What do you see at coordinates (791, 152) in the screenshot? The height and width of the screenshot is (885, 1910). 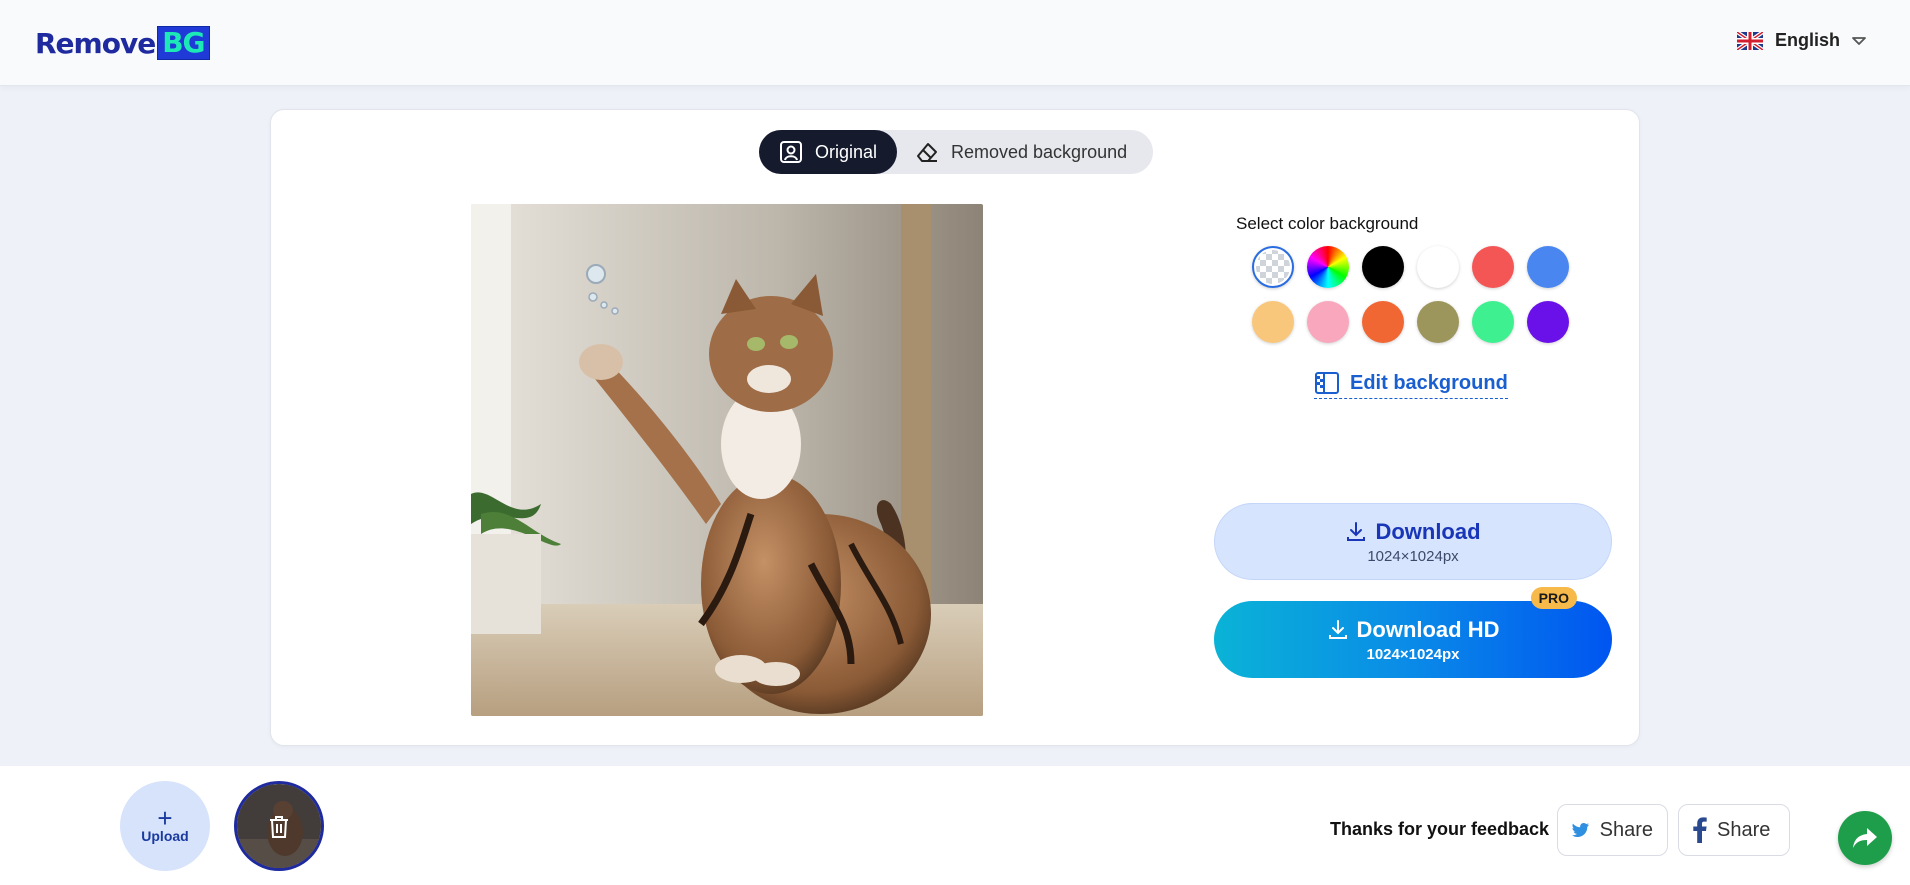 I see `portrait-icon` at bounding box center [791, 152].